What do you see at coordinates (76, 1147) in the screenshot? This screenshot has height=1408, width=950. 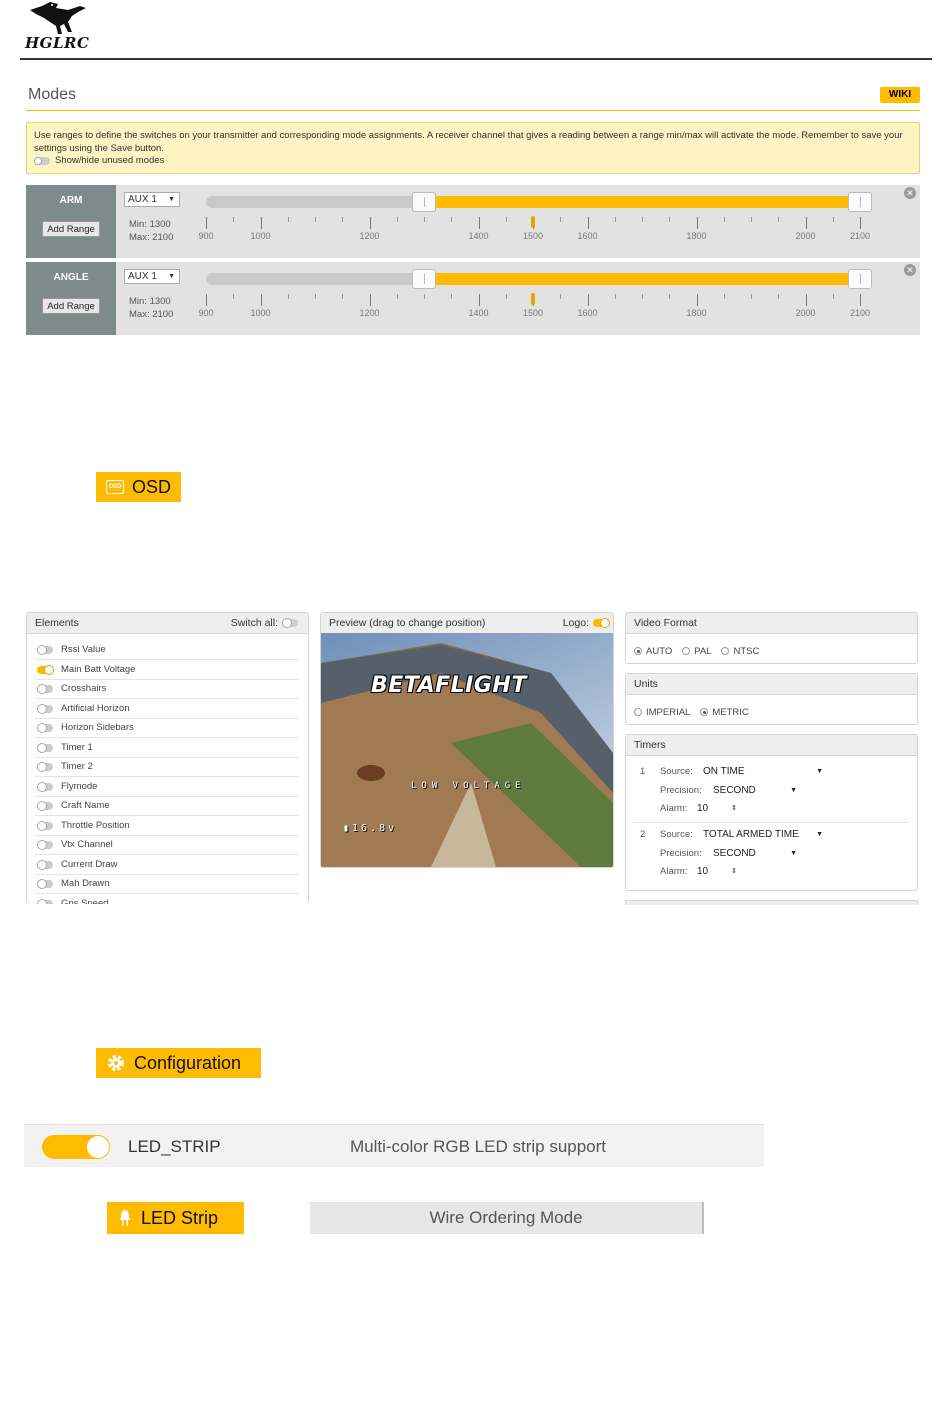 I see `led-strip-toggle` at bounding box center [76, 1147].